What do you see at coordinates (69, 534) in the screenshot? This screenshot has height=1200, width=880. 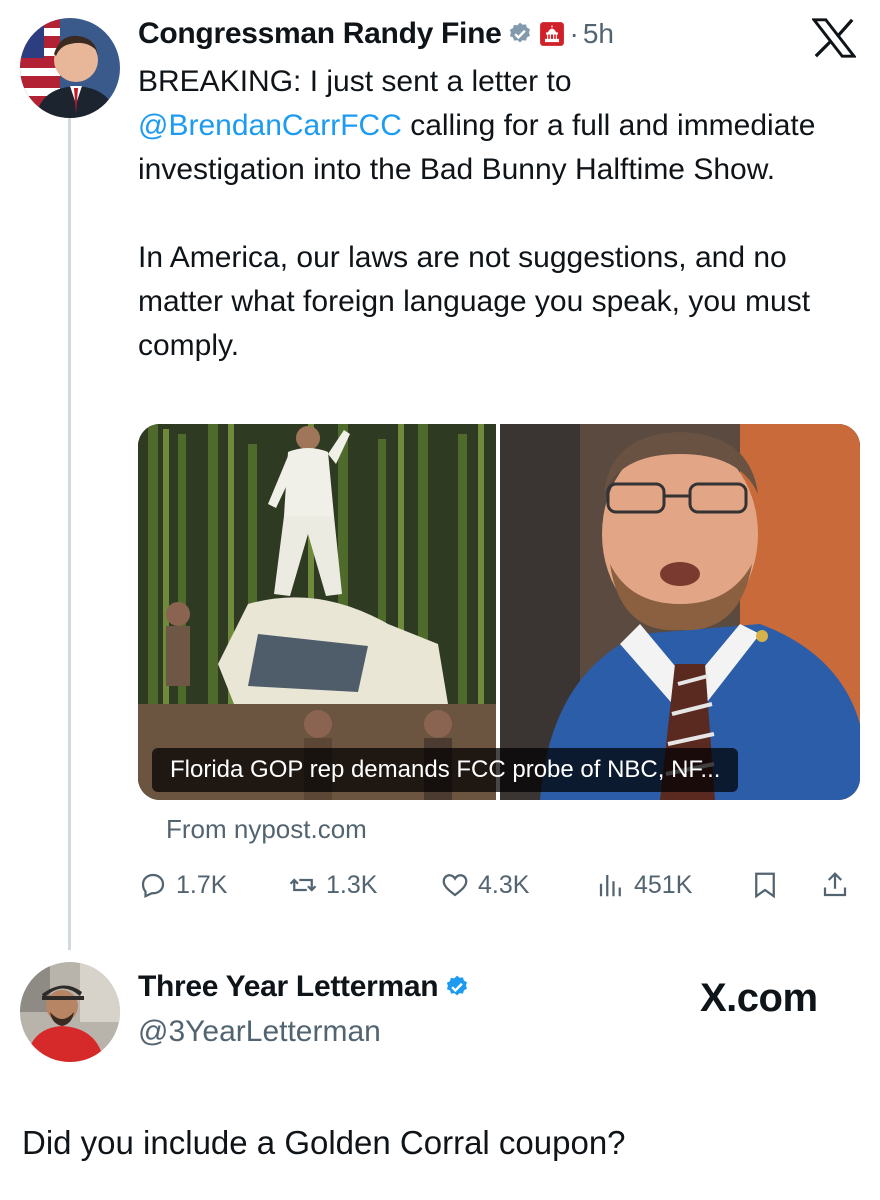 I see `thread-line` at bounding box center [69, 534].